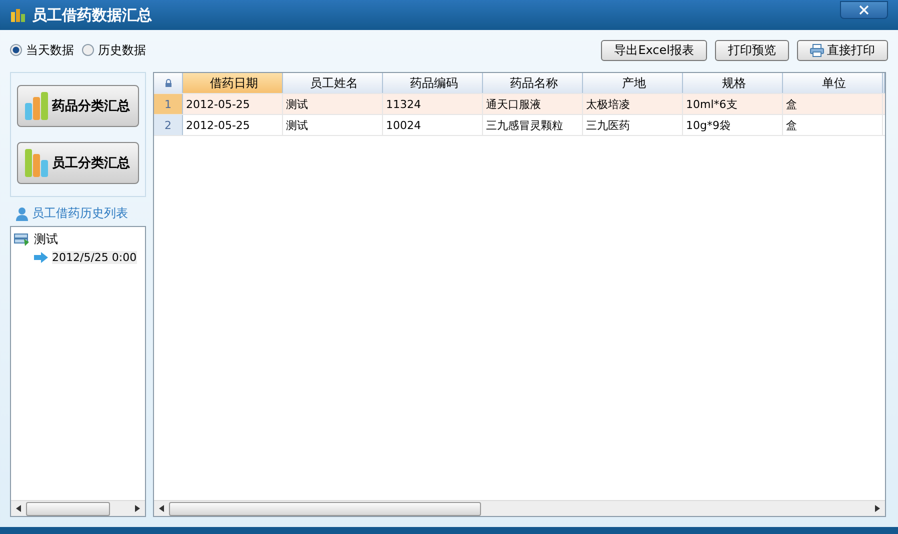 The width and height of the screenshot is (898, 534). What do you see at coordinates (122, 50) in the screenshot?
I see `radio-label: 历史数据` at bounding box center [122, 50].